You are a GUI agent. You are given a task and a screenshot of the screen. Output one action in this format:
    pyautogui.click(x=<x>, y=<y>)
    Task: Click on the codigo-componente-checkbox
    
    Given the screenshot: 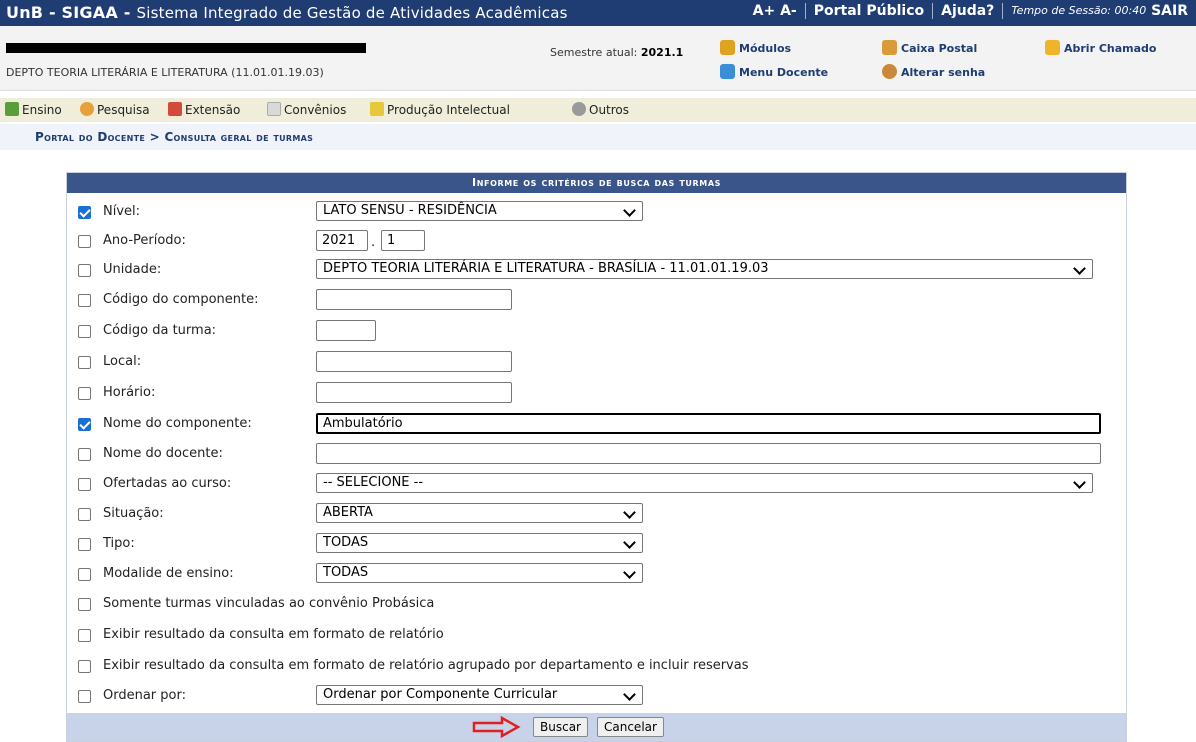 What is the action you would take?
    pyautogui.click(x=84, y=300)
    